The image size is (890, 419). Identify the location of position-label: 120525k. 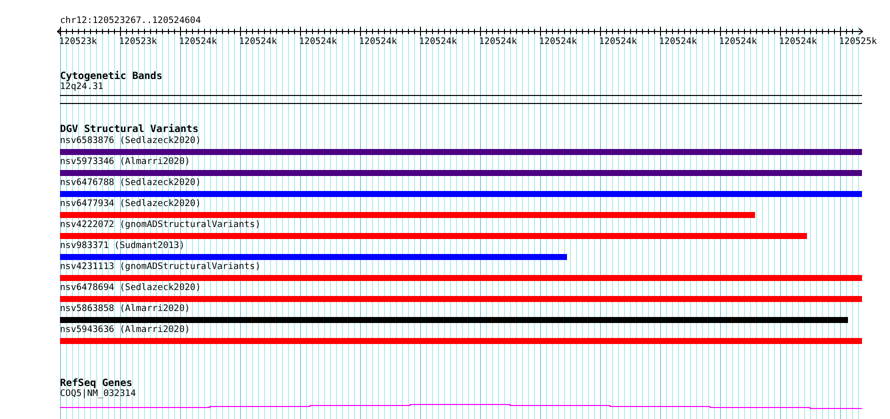
(858, 42).